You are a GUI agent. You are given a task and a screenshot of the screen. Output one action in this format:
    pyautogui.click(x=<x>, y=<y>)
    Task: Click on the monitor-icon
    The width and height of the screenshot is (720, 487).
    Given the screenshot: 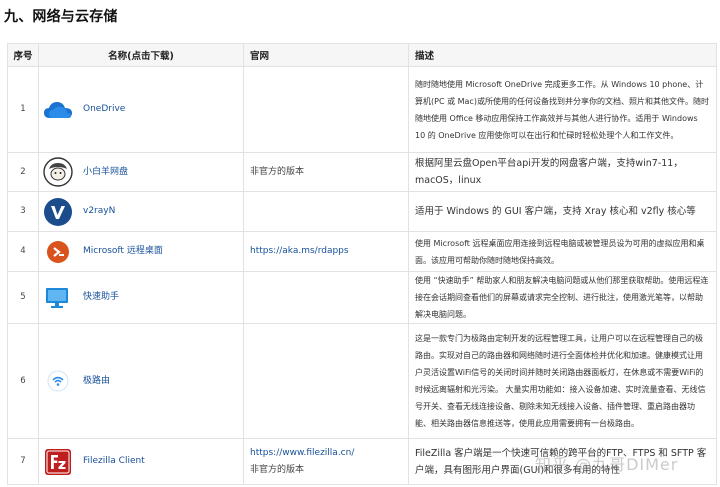 What is the action you would take?
    pyautogui.click(x=58, y=298)
    